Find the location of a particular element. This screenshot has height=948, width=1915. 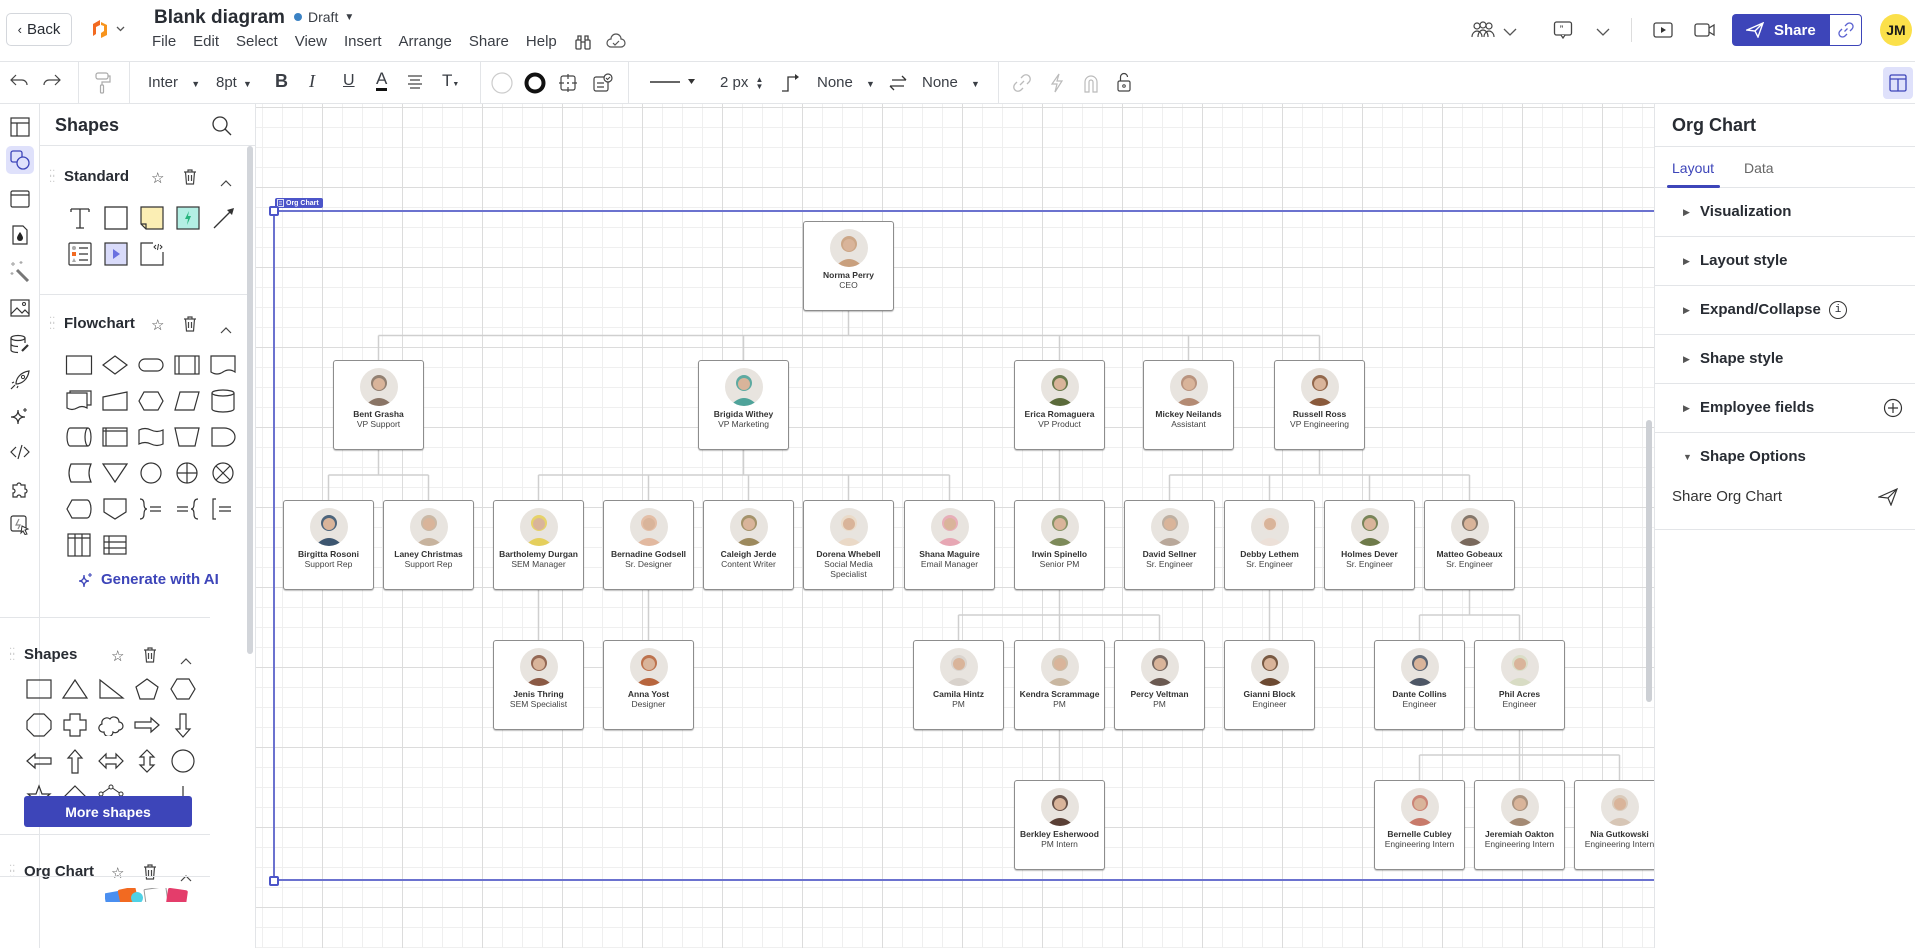

manual-input-shape is located at coordinates (115, 401).